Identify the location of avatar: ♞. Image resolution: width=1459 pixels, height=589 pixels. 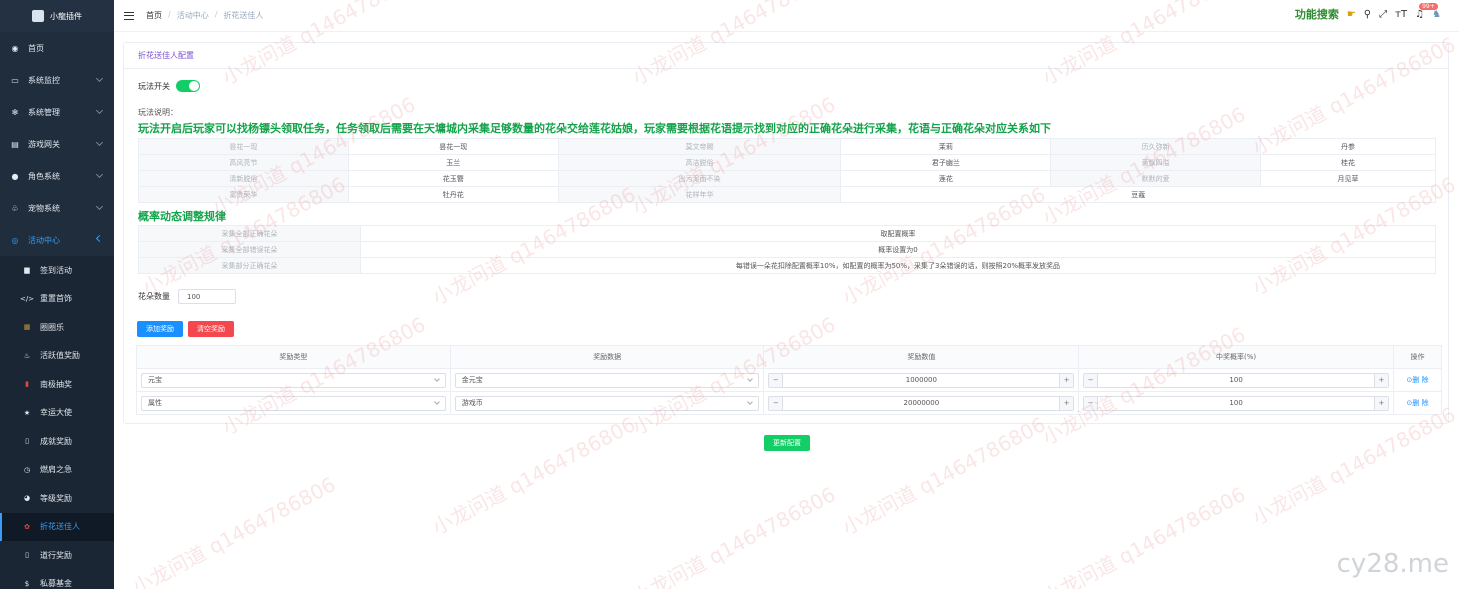
(1436, 14).